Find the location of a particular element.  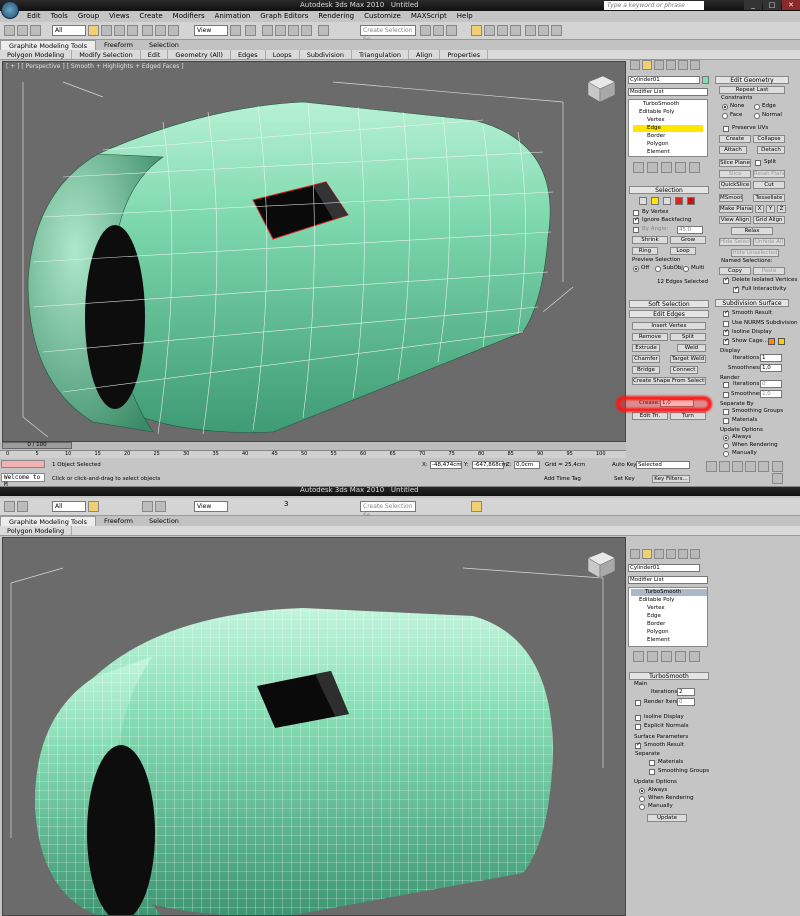

isoline-checkbox is located at coordinates (726, 332).